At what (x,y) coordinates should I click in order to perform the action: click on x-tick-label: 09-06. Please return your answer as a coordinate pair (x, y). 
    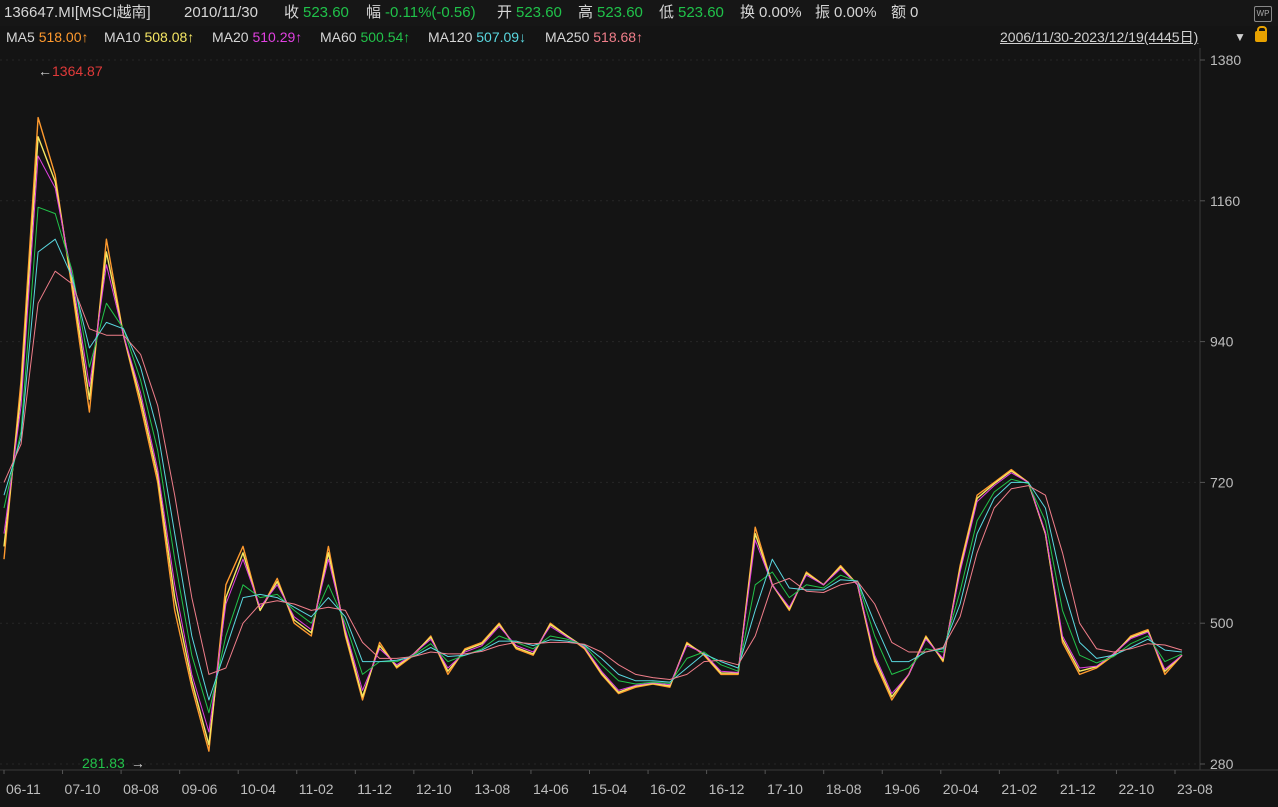
    Looking at the image, I should click on (200, 789).